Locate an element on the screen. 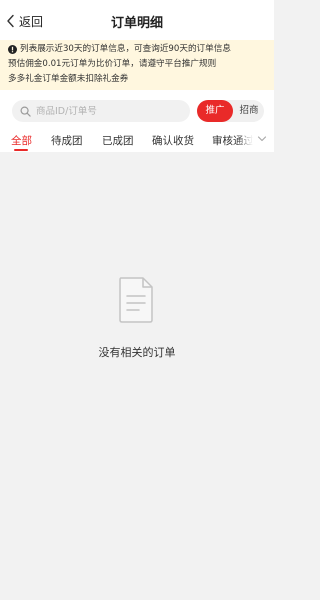 Image resolution: width=320 pixels, height=600 pixels. mode-option-merchant: 招商 is located at coordinates (249, 111).